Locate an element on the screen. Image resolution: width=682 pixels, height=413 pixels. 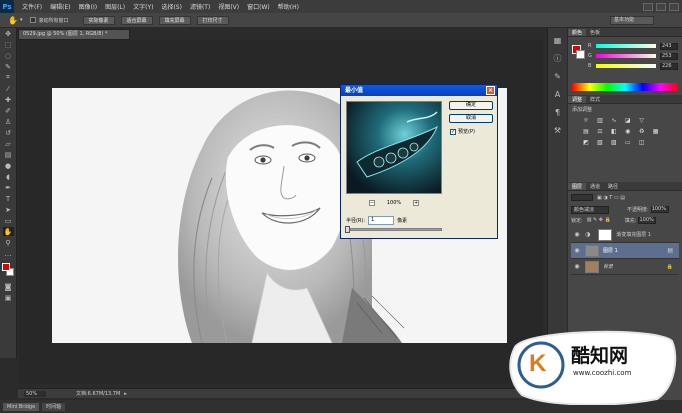
hue-saturation-icon: ▤ is located at coordinates (586, 131).